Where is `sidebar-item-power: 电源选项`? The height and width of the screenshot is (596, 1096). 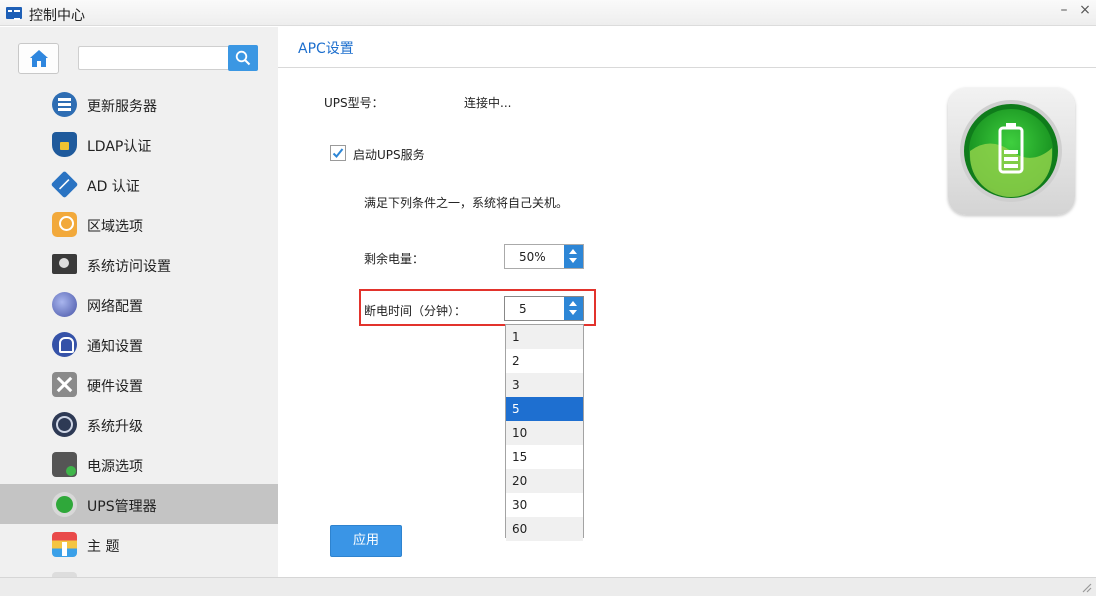 sidebar-item-power: 电源选项 is located at coordinates (139, 464).